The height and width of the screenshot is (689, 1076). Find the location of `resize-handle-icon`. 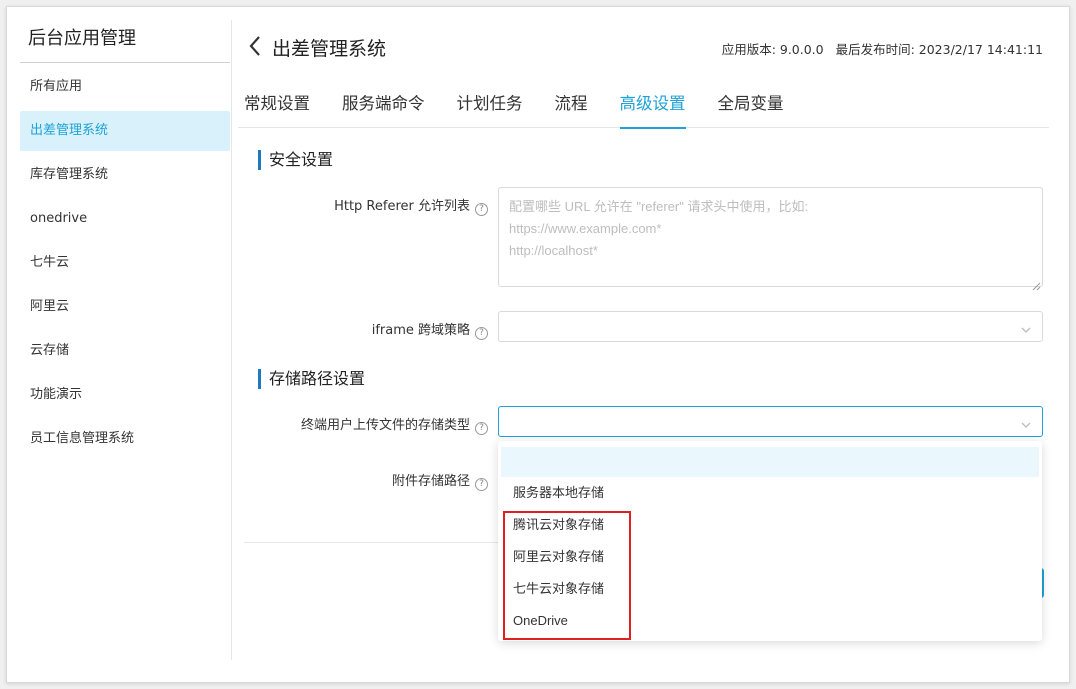

resize-handle-icon is located at coordinates (1036, 283).